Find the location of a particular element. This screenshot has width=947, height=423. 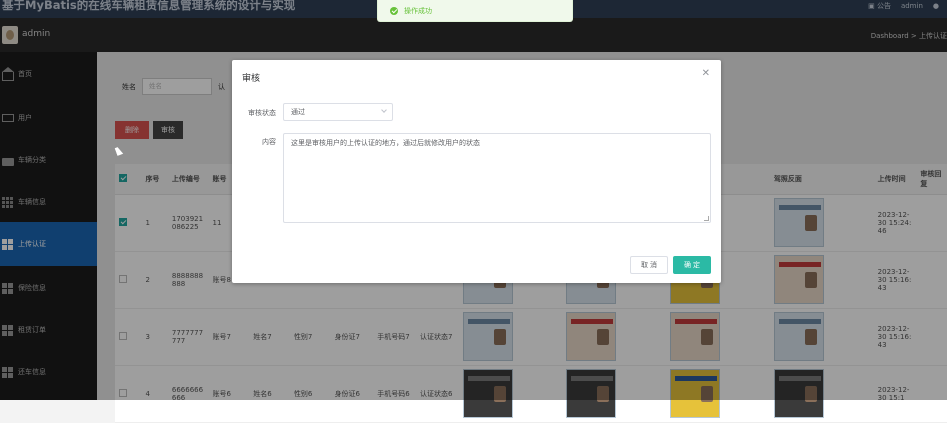

chevron-down-icon is located at coordinates (384, 110).